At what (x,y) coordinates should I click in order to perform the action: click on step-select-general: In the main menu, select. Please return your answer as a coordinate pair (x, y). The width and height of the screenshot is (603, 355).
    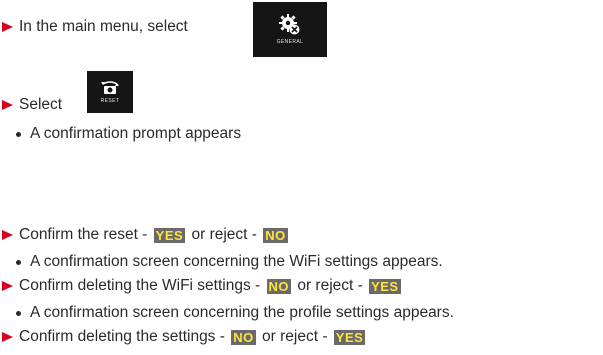
    Looking at the image, I should click on (94, 27).